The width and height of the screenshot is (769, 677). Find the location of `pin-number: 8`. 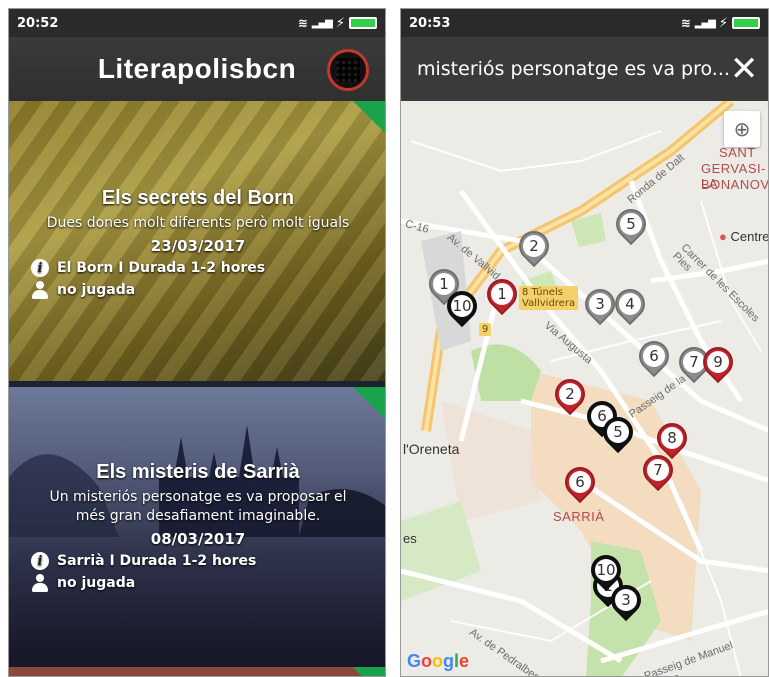

pin-number: 8 is located at coordinates (672, 438).